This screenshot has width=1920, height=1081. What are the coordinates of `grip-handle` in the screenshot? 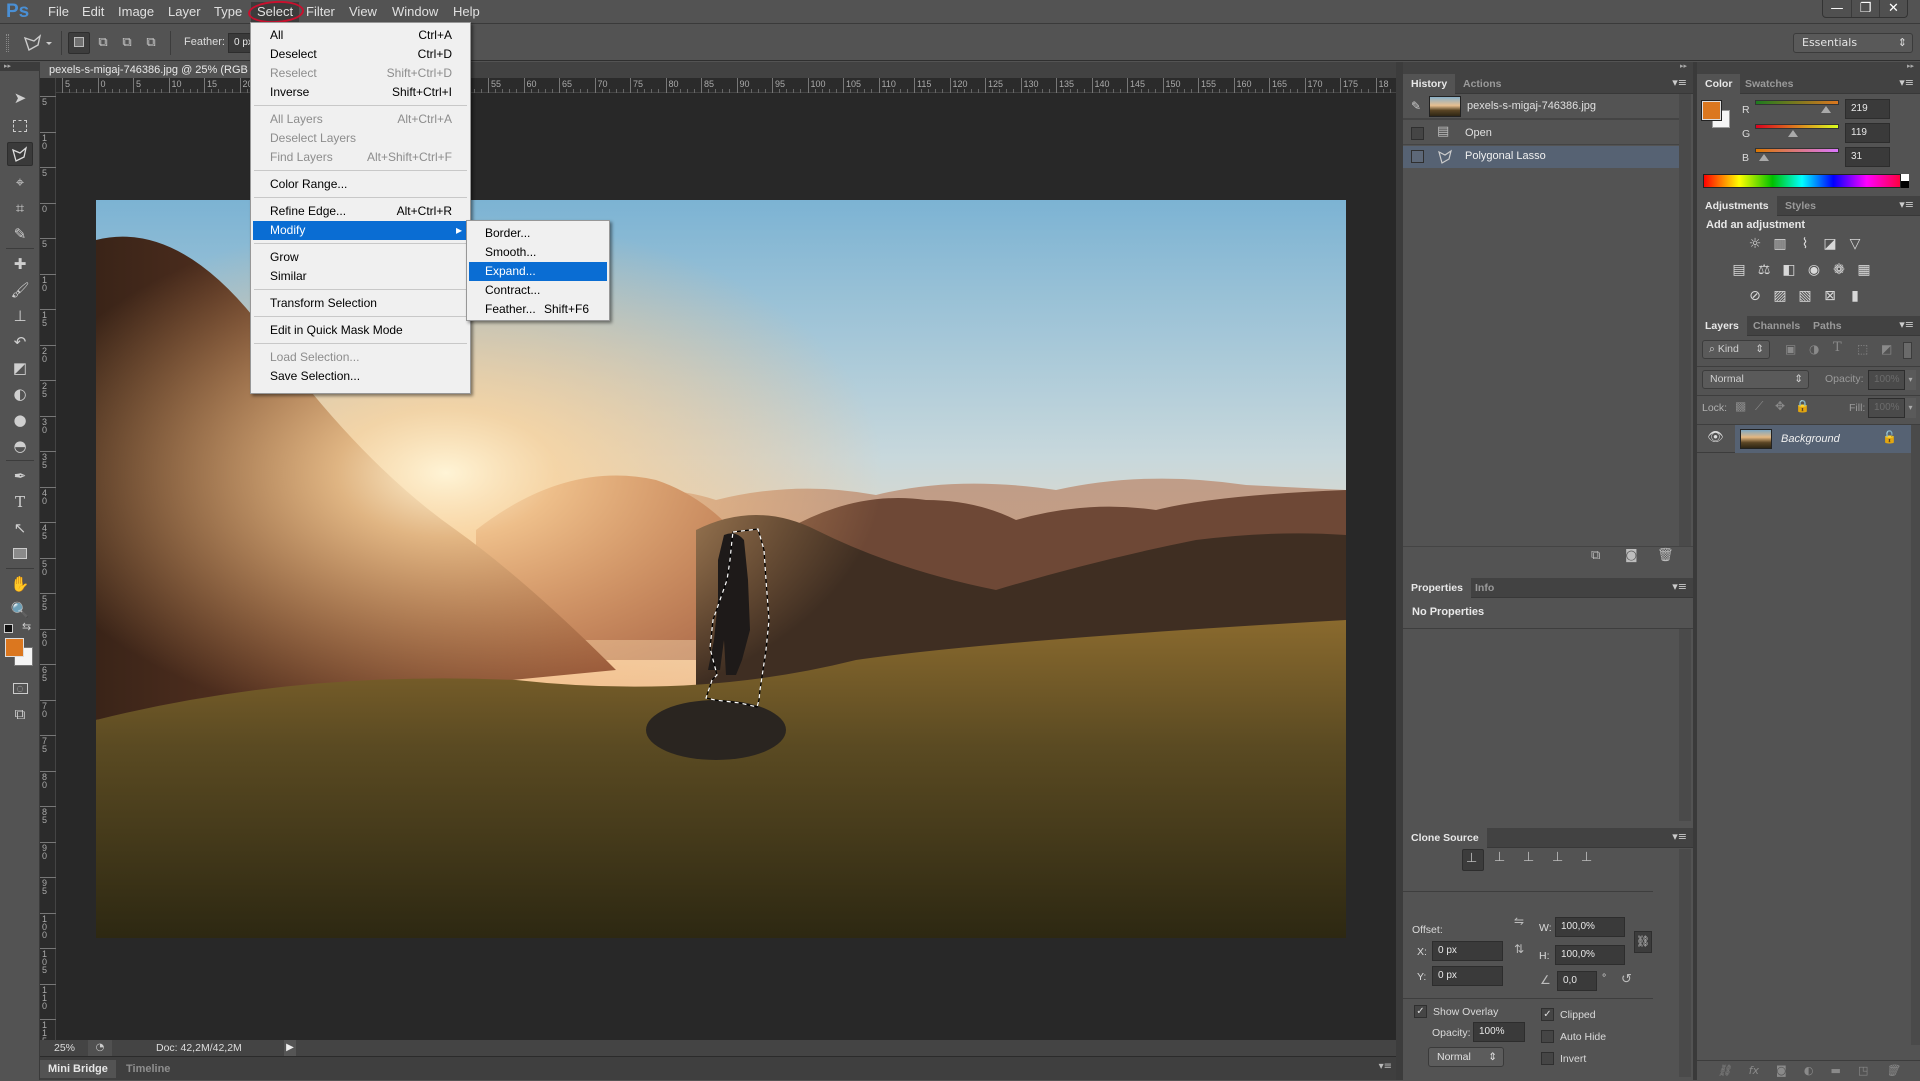 It's located at (7, 43).